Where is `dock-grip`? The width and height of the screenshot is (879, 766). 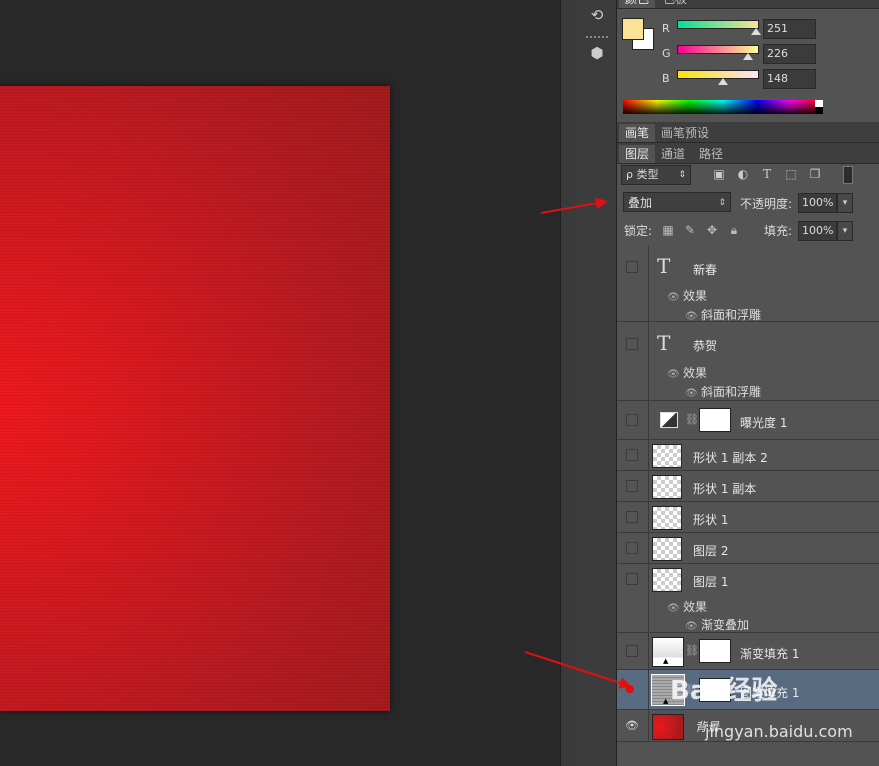 dock-grip is located at coordinates (597, 38).